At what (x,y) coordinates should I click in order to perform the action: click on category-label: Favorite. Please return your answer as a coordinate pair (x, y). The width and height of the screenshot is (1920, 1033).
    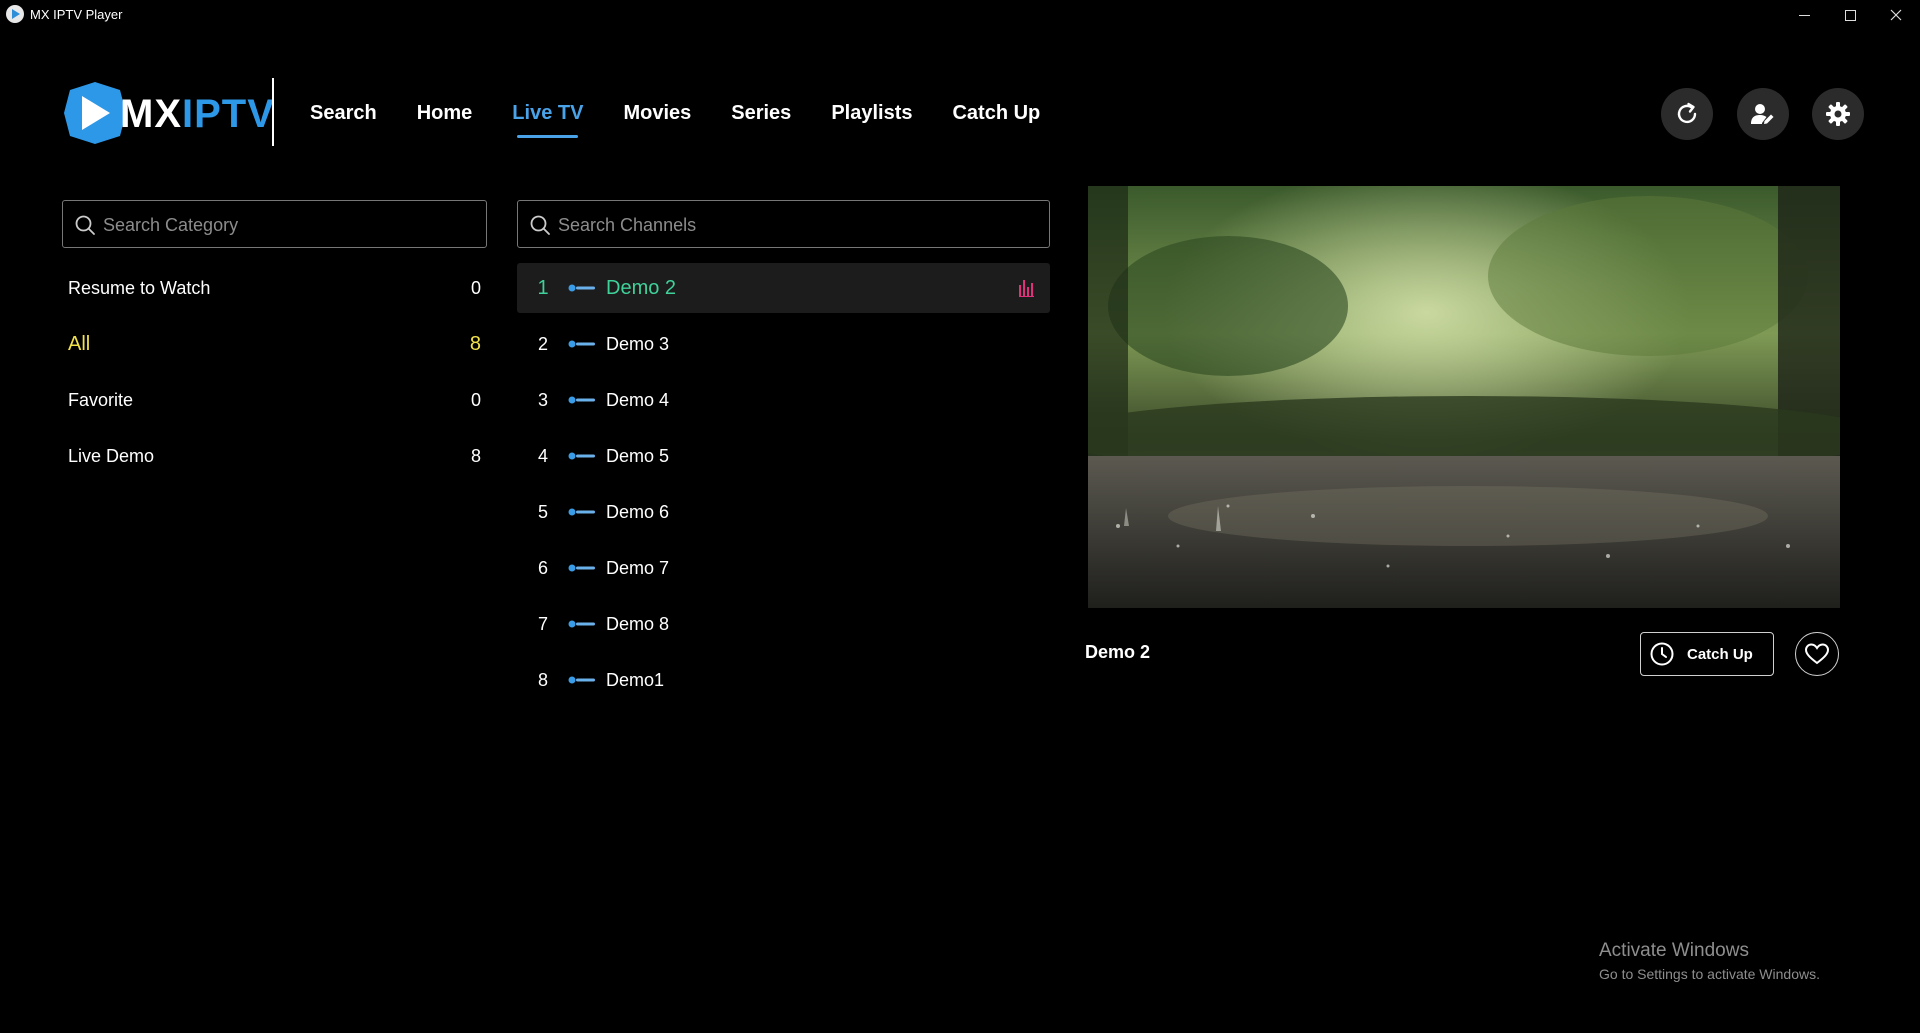
    Looking at the image, I should click on (101, 399).